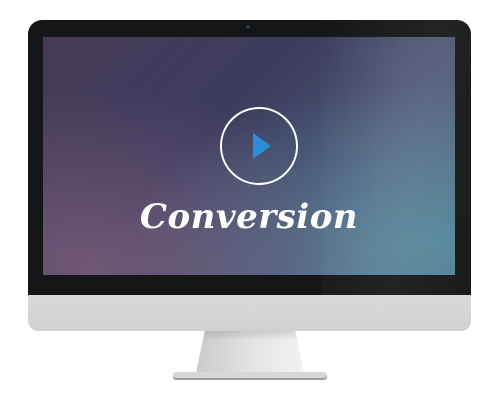 The image size is (500, 400). What do you see at coordinates (250, 336) in the screenshot?
I see `monitor-stand-shadow` at bounding box center [250, 336].